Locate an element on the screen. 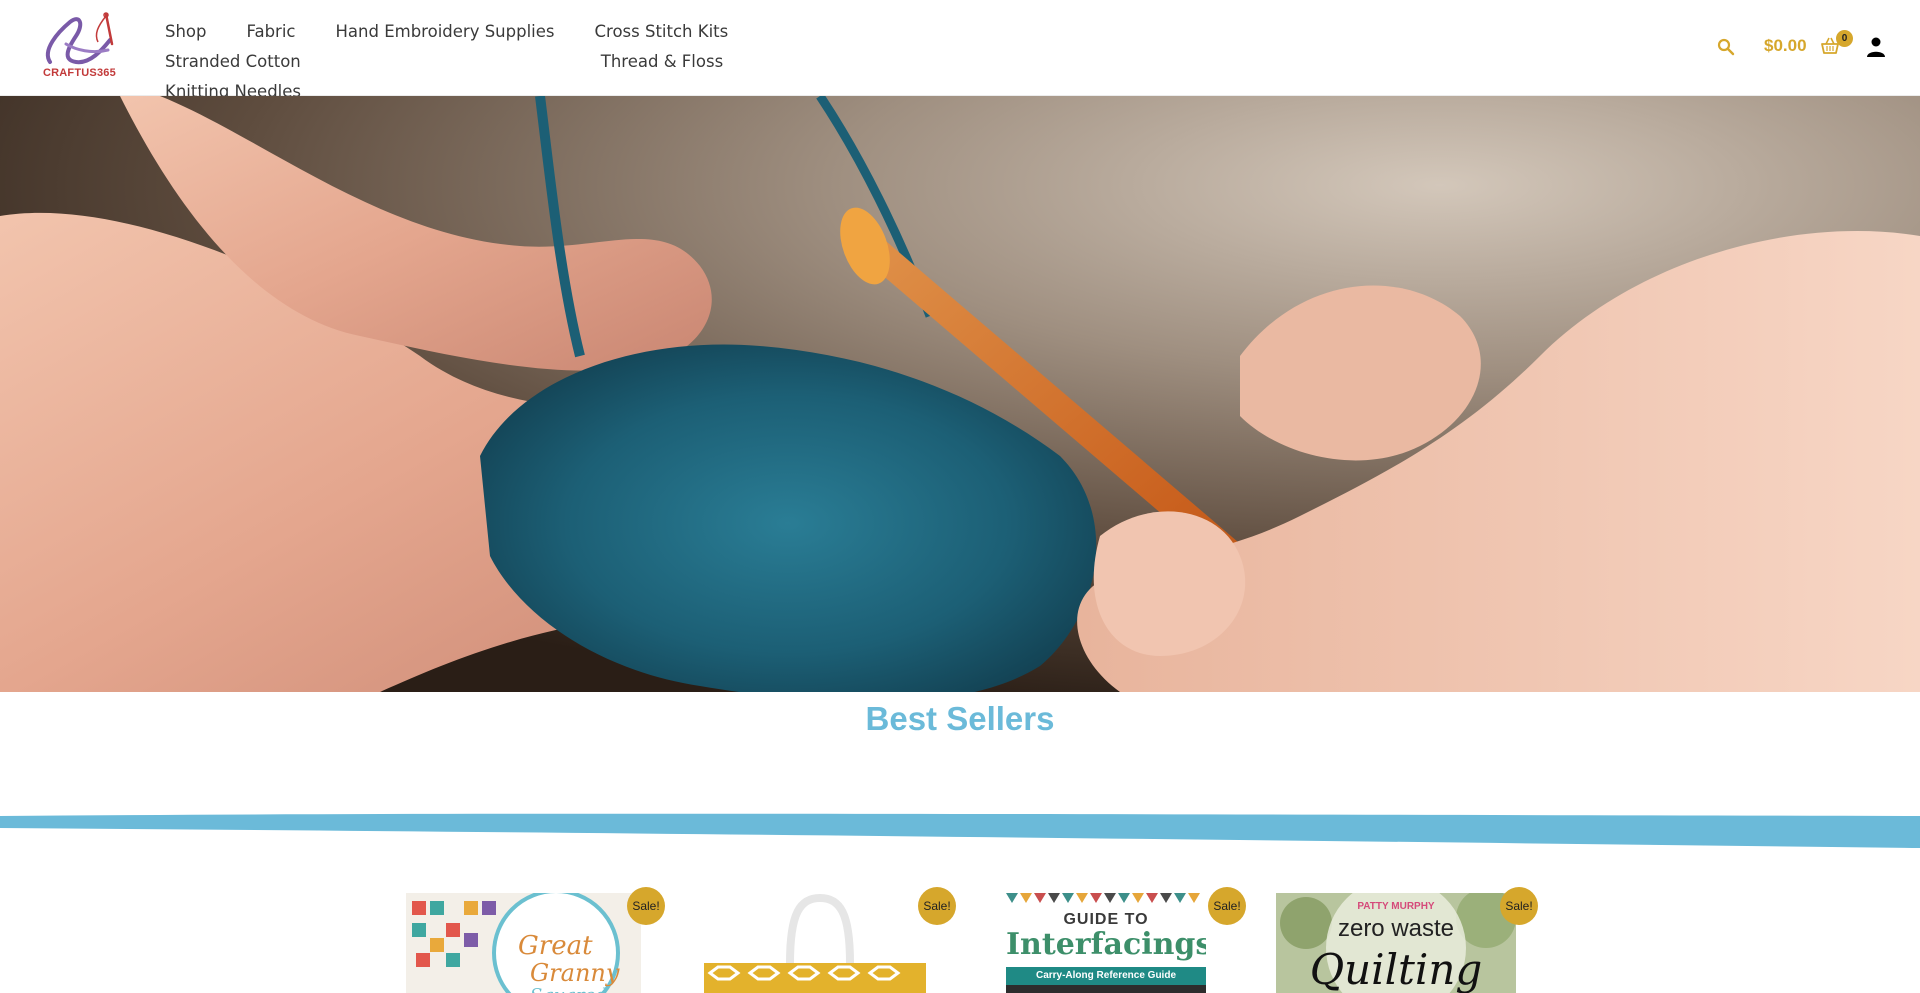 This screenshot has height=993, width=1920. nav-item-fabric: Fabric is located at coordinates (271, 32).